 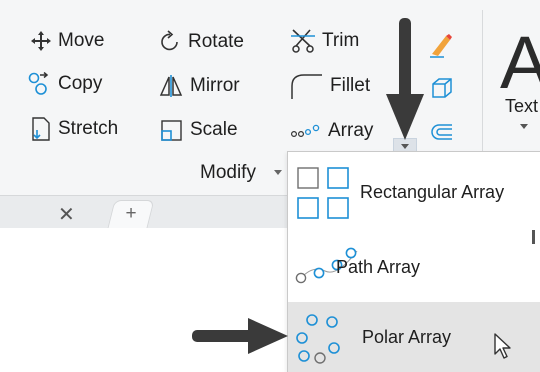 I want to click on rectangular-array-item: Rectangular Array, so click(x=414, y=191).